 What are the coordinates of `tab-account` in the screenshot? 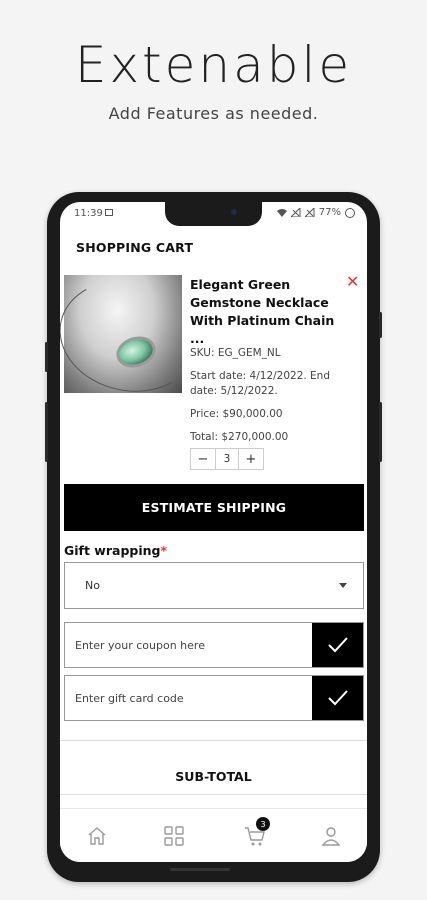 It's located at (331, 836).